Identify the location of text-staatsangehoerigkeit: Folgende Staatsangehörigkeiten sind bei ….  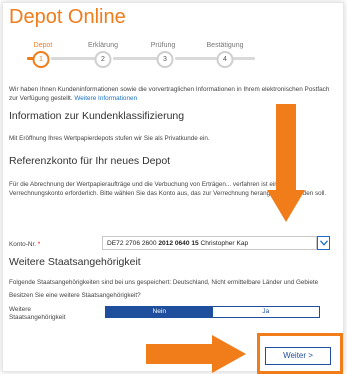
(164, 282).